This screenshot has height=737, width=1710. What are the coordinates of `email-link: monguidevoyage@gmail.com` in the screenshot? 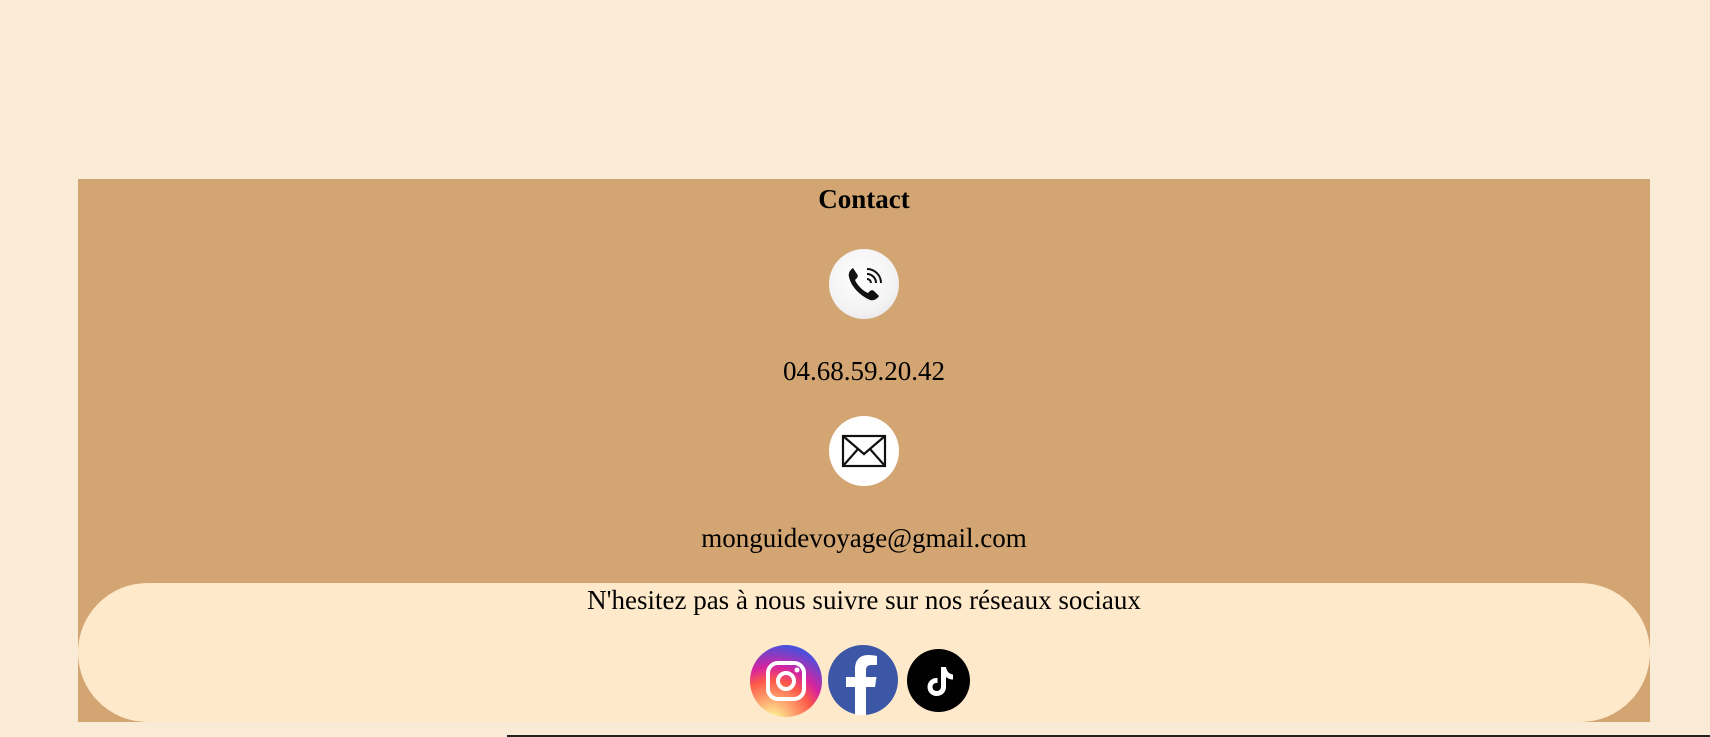 It's located at (864, 538).